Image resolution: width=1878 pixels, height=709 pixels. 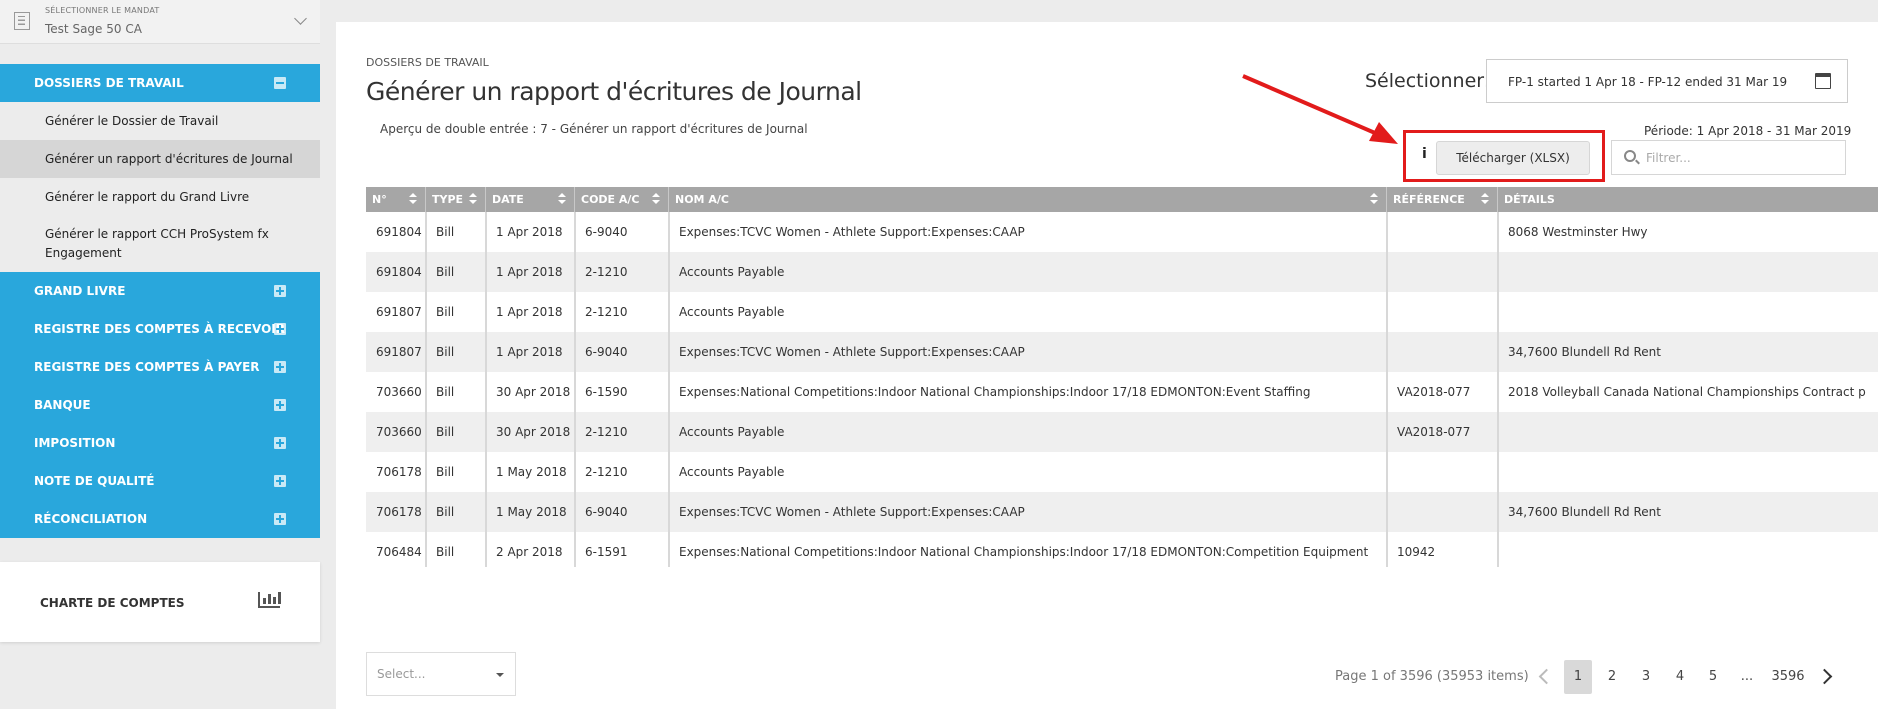 What do you see at coordinates (1383, 133) in the screenshot?
I see `arrow-head` at bounding box center [1383, 133].